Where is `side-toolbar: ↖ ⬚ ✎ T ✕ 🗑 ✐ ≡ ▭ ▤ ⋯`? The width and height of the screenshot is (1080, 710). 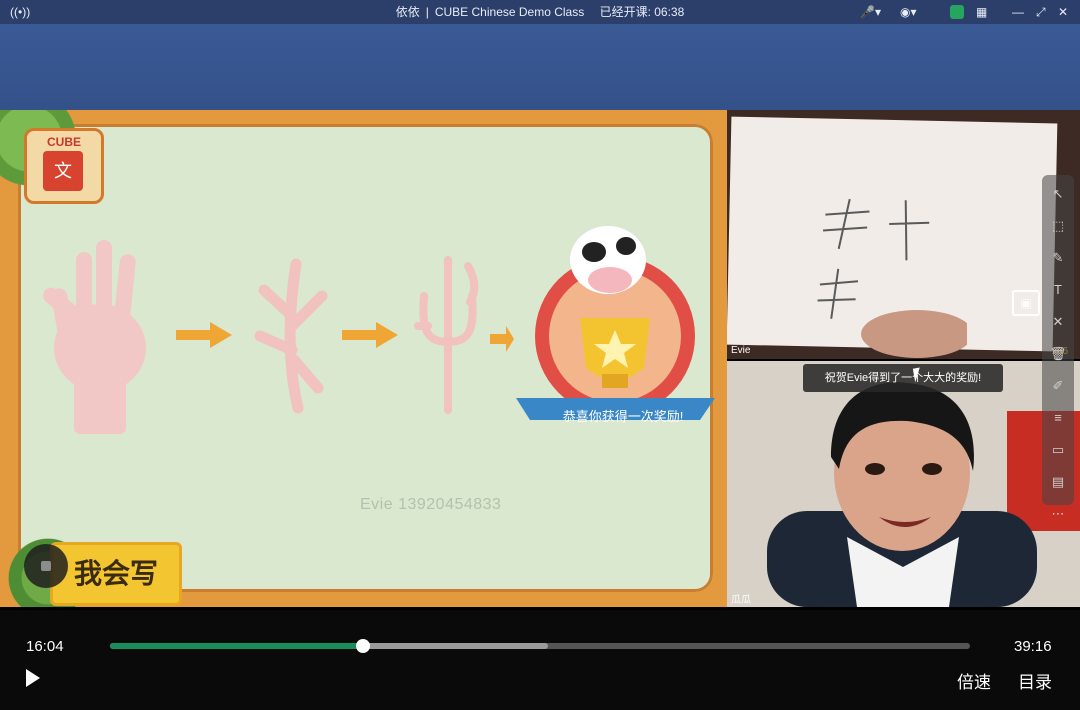
side-toolbar: ↖ ⬚ ✎ T ✕ 🗑 ✐ ≡ ▭ ▤ ⋯ is located at coordinates (1058, 348).